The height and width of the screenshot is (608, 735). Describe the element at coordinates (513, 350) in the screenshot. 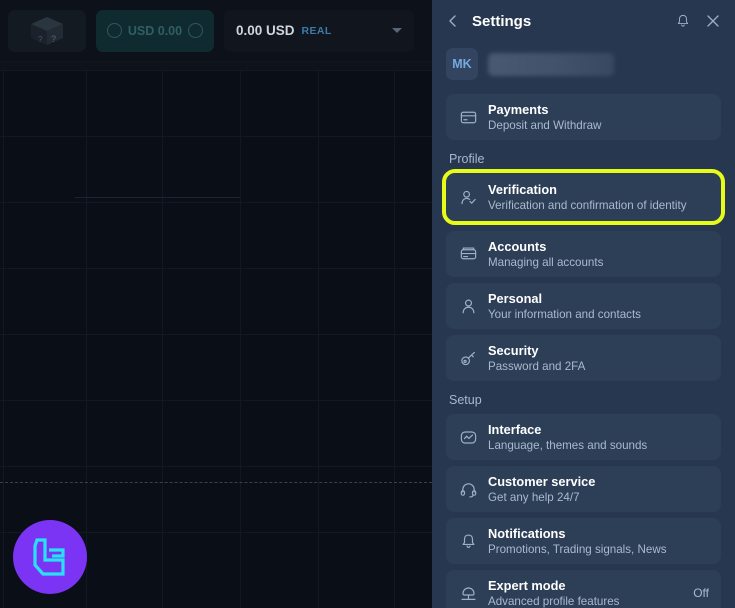

I see `settings-item-title: Security` at that location.